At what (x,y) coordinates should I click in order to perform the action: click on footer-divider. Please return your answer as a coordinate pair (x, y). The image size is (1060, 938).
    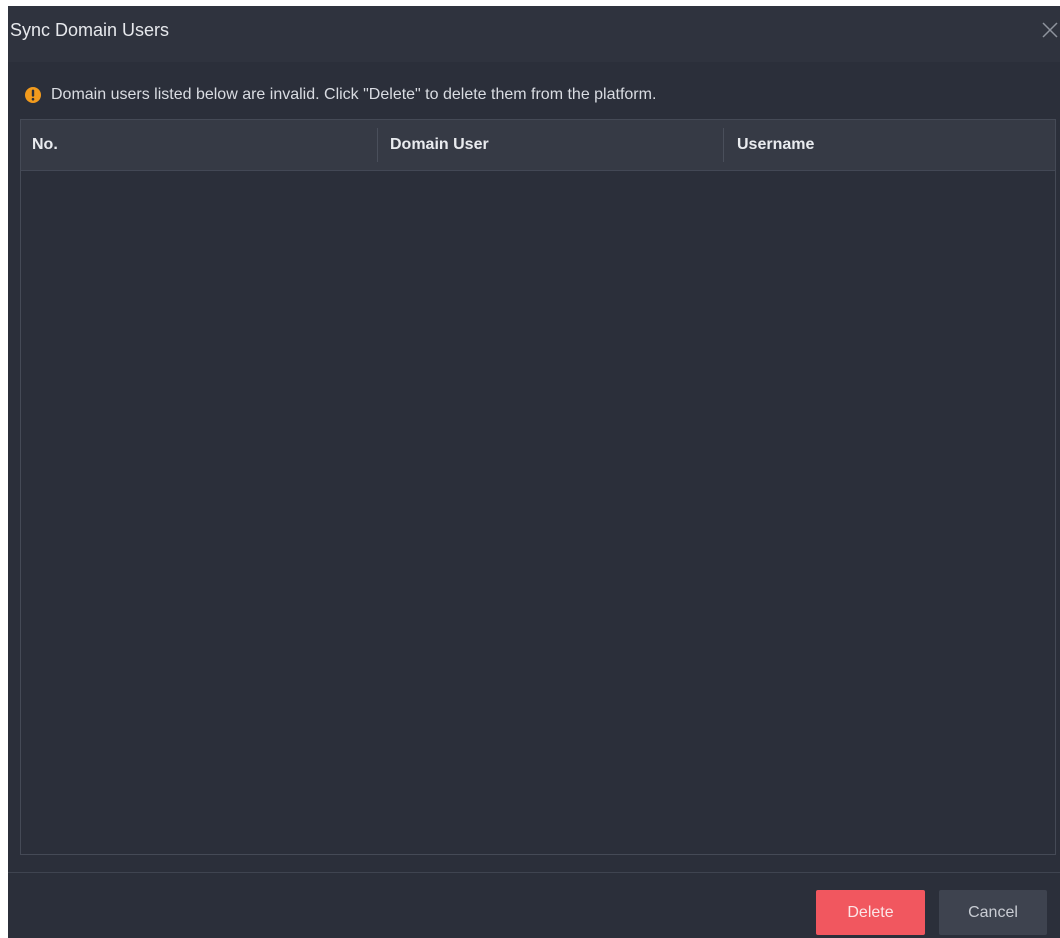
    Looking at the image, I should click on (534, 872).